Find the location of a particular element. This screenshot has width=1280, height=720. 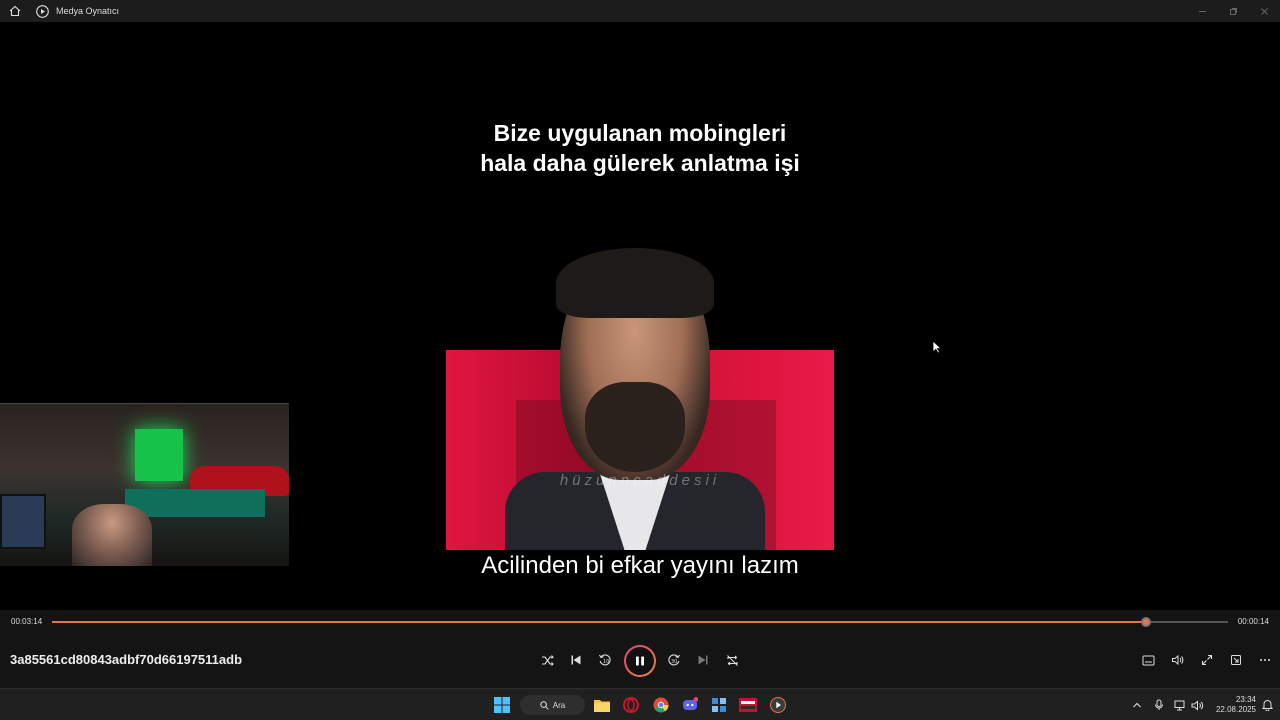

file-explorer-taskbar-button is located at coordinates (602, 705).